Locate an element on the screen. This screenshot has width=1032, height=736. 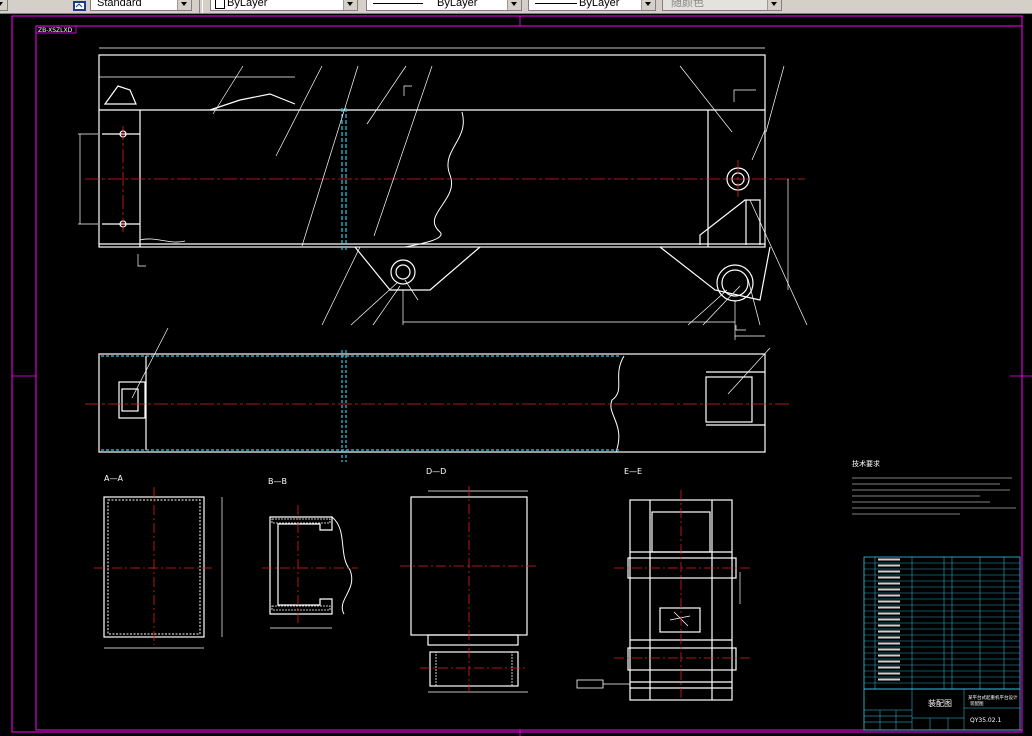
linetype-dropdown: ByLayer is located at coordinates (444, 5).